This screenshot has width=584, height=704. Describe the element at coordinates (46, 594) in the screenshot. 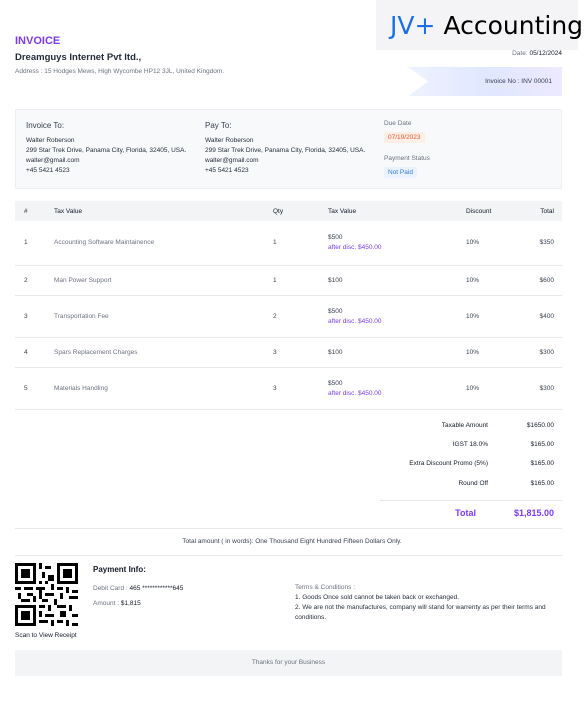

I see `qr-code-icon` at that location.